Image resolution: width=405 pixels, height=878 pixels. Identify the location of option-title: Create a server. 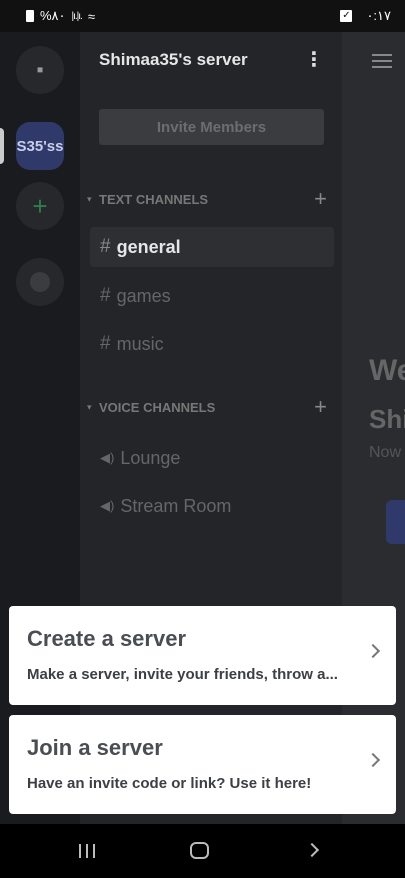
(107, 638).